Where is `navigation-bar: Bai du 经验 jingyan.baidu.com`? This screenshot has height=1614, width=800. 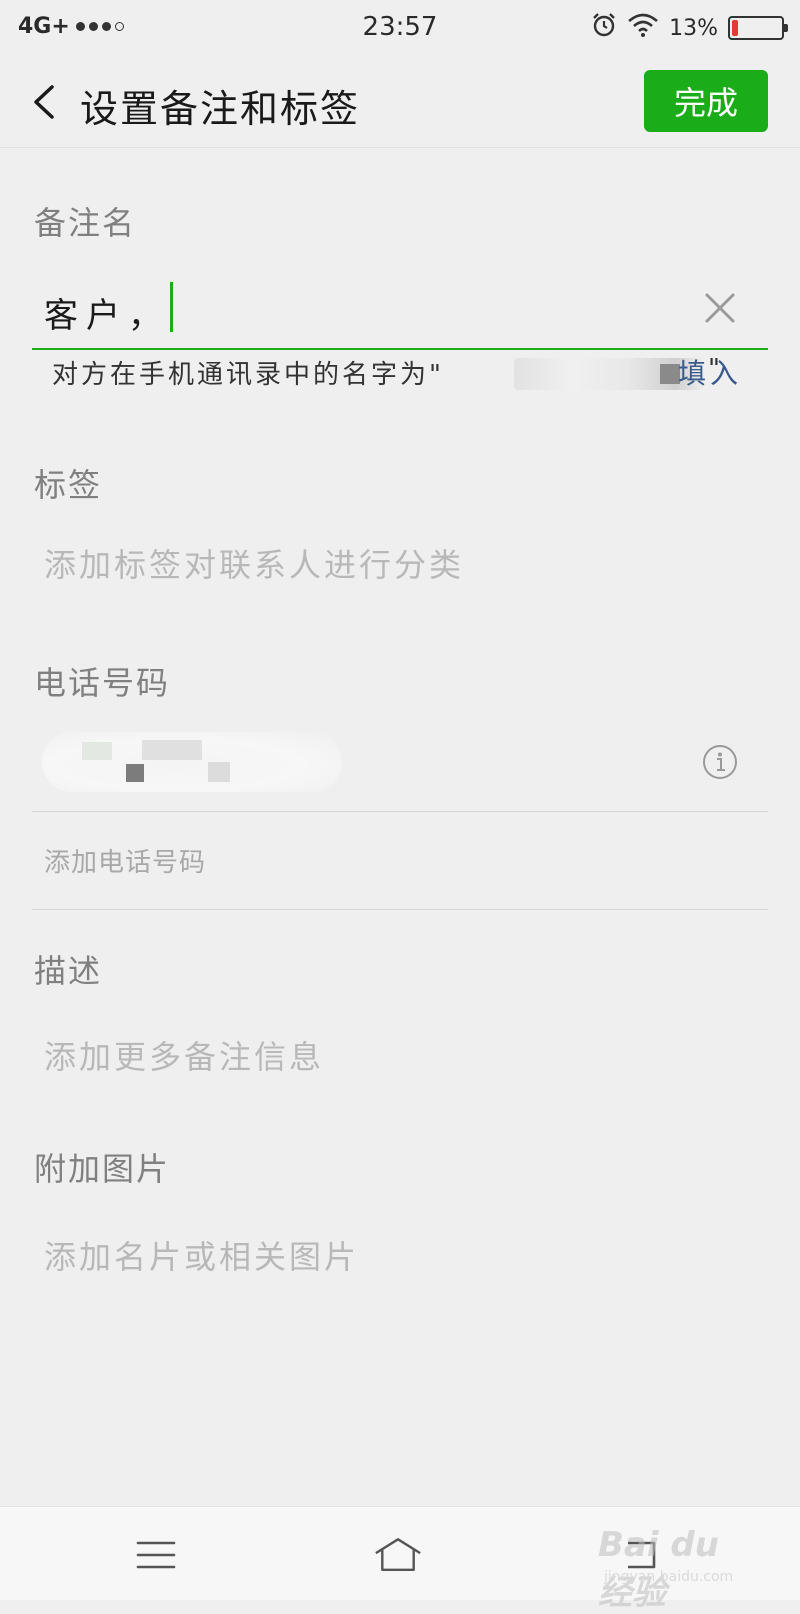
navigation-bar: Bai du 经验 jingyan.baidu.com is located at coordinates (400, 1559).